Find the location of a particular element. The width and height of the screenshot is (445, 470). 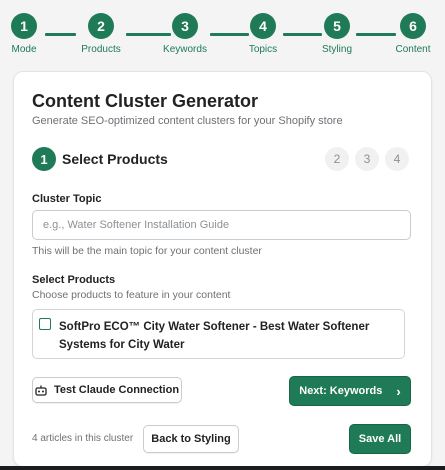

step-label: Mode is located at coordinates (24, 49).